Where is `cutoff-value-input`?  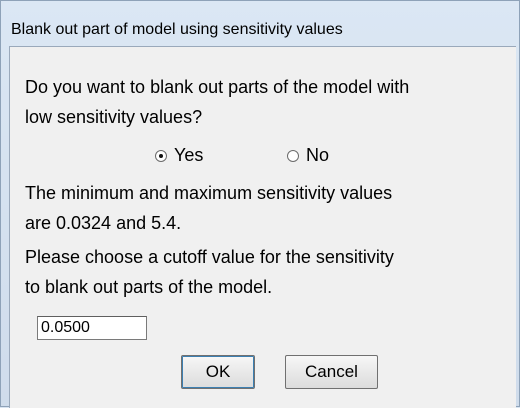
cutoff-value-input is located at coordinates (92, 328).